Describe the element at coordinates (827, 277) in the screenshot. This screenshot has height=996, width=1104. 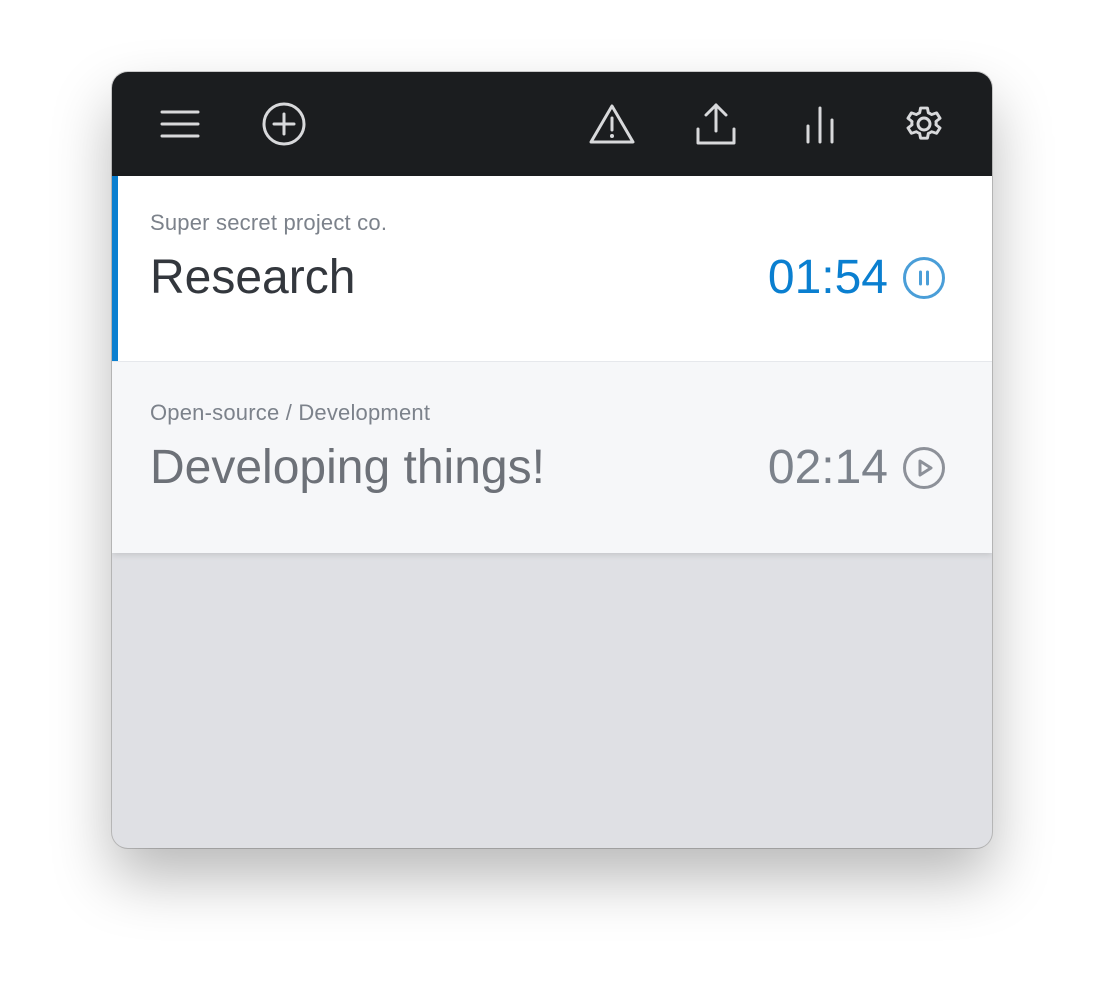
I see `entry-duration: 01:54` at that location.